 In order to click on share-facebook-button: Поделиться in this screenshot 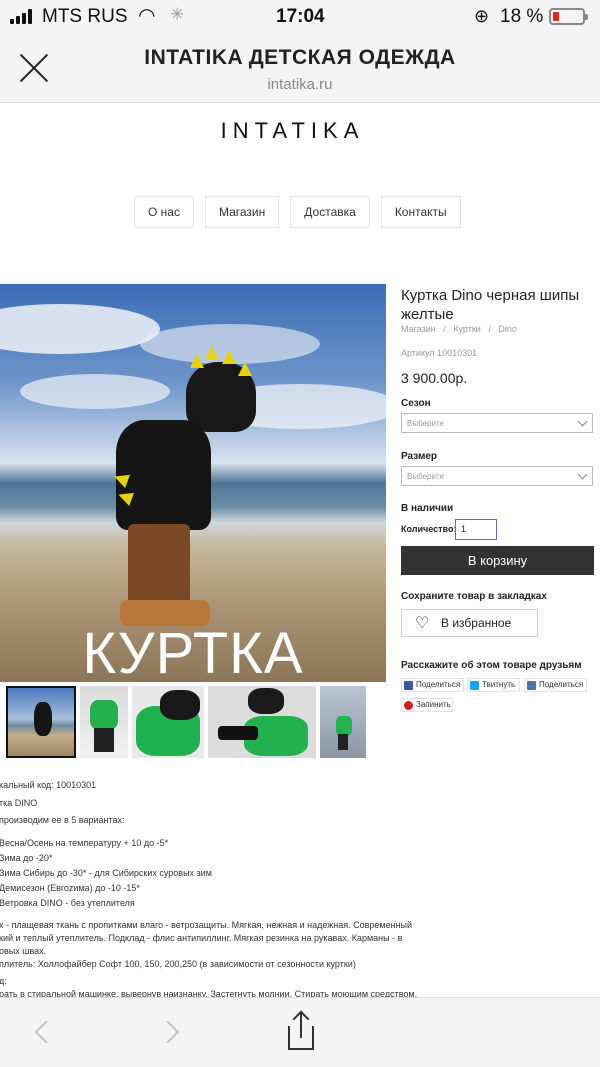, I will do `click(432, 685)`.